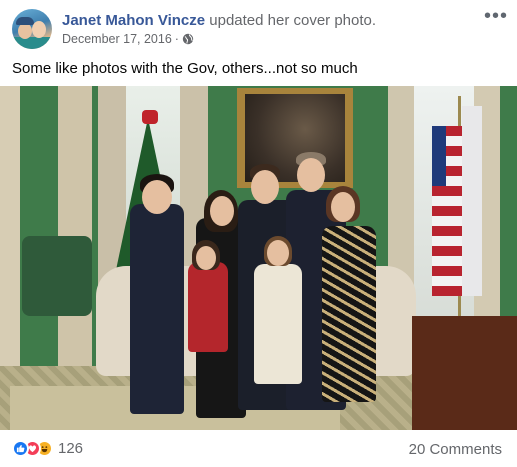 Image resolution: width=517 pixels, height=467 pixels. Describe the element at coordinates (25, 21) in the screenshot. I see `avatar-hat` at that location.